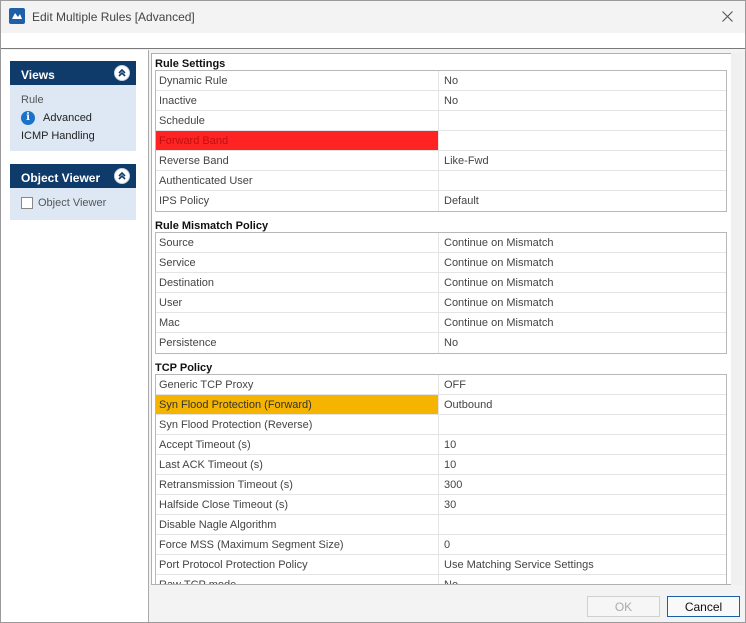 The image size is (746, 623). I want to click on content-scrollbar, so click(737, 319).